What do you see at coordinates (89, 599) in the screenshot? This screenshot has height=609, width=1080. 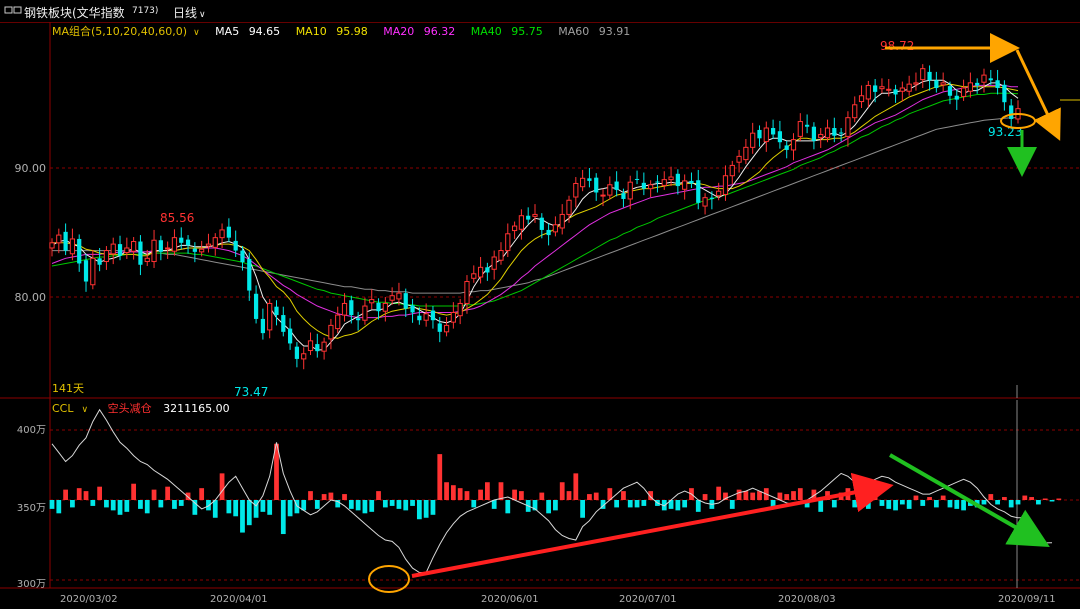 I see `x-tick-0302: 2020/03/02` at bounding box center [89, 599].